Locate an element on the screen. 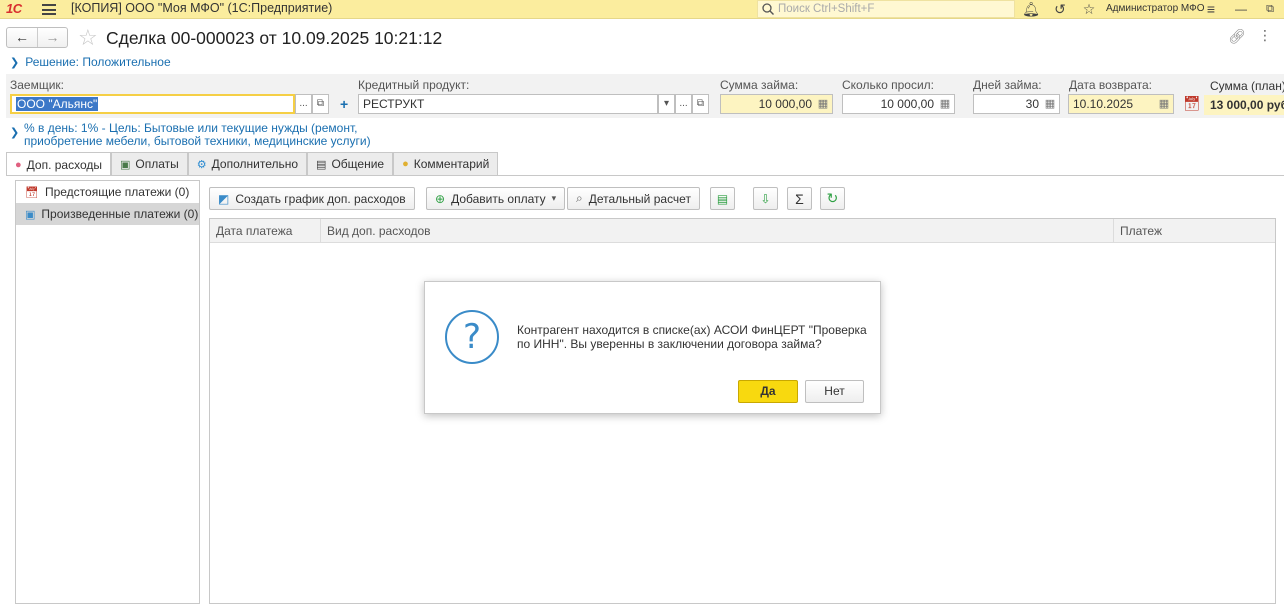 The image size is (1284, 604). dropdown-arrow-icon: ▾ is located at coordinates (554, 198).